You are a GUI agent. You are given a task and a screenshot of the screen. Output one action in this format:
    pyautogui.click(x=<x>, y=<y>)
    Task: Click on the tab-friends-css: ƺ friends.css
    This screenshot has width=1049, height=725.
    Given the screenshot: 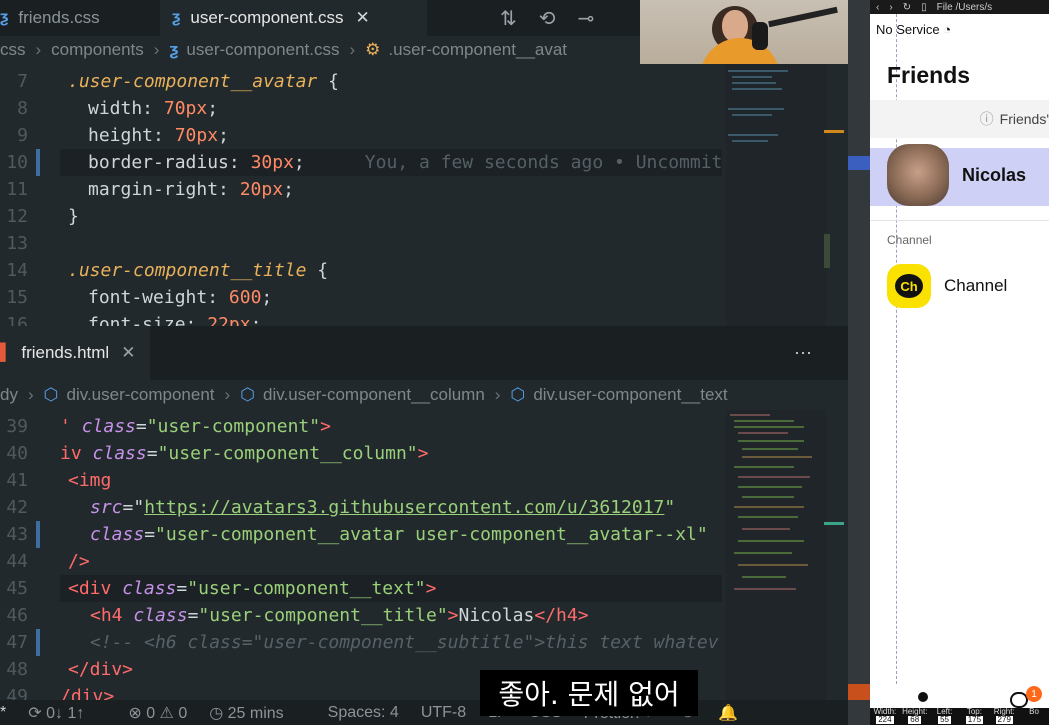 What is the action you would take?
    pyautogui.click(x=75, y=18)
    